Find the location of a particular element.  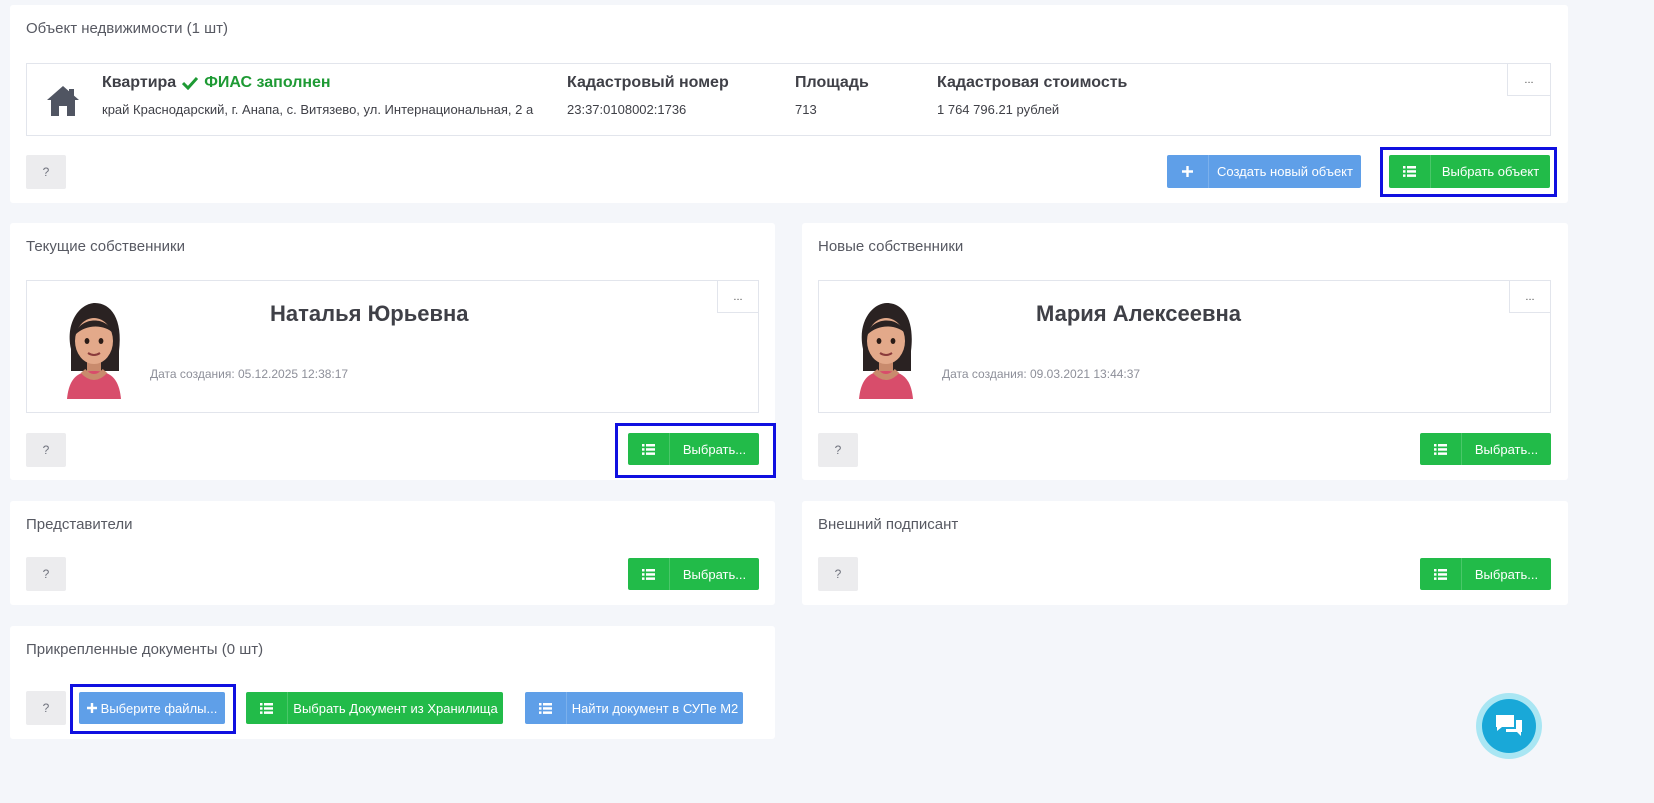

area-label: Площадь is located at coordinates (832, 82).